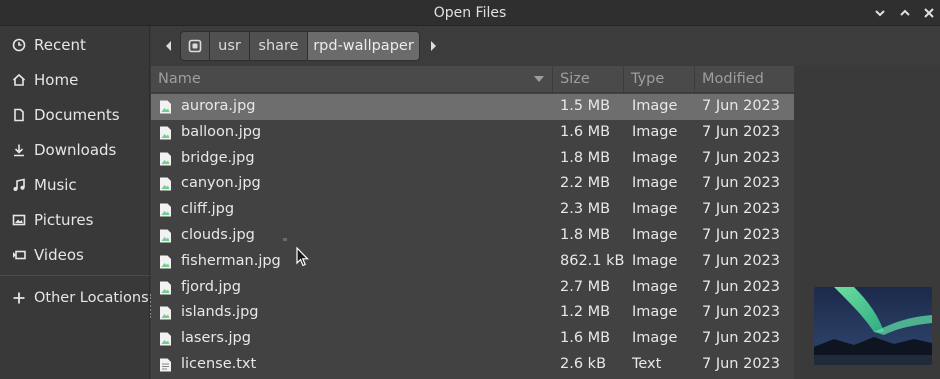 The width and height of the screenshot is (940, 379). I want to click on sidebar-item-documents: Documents, so click(75, 115).